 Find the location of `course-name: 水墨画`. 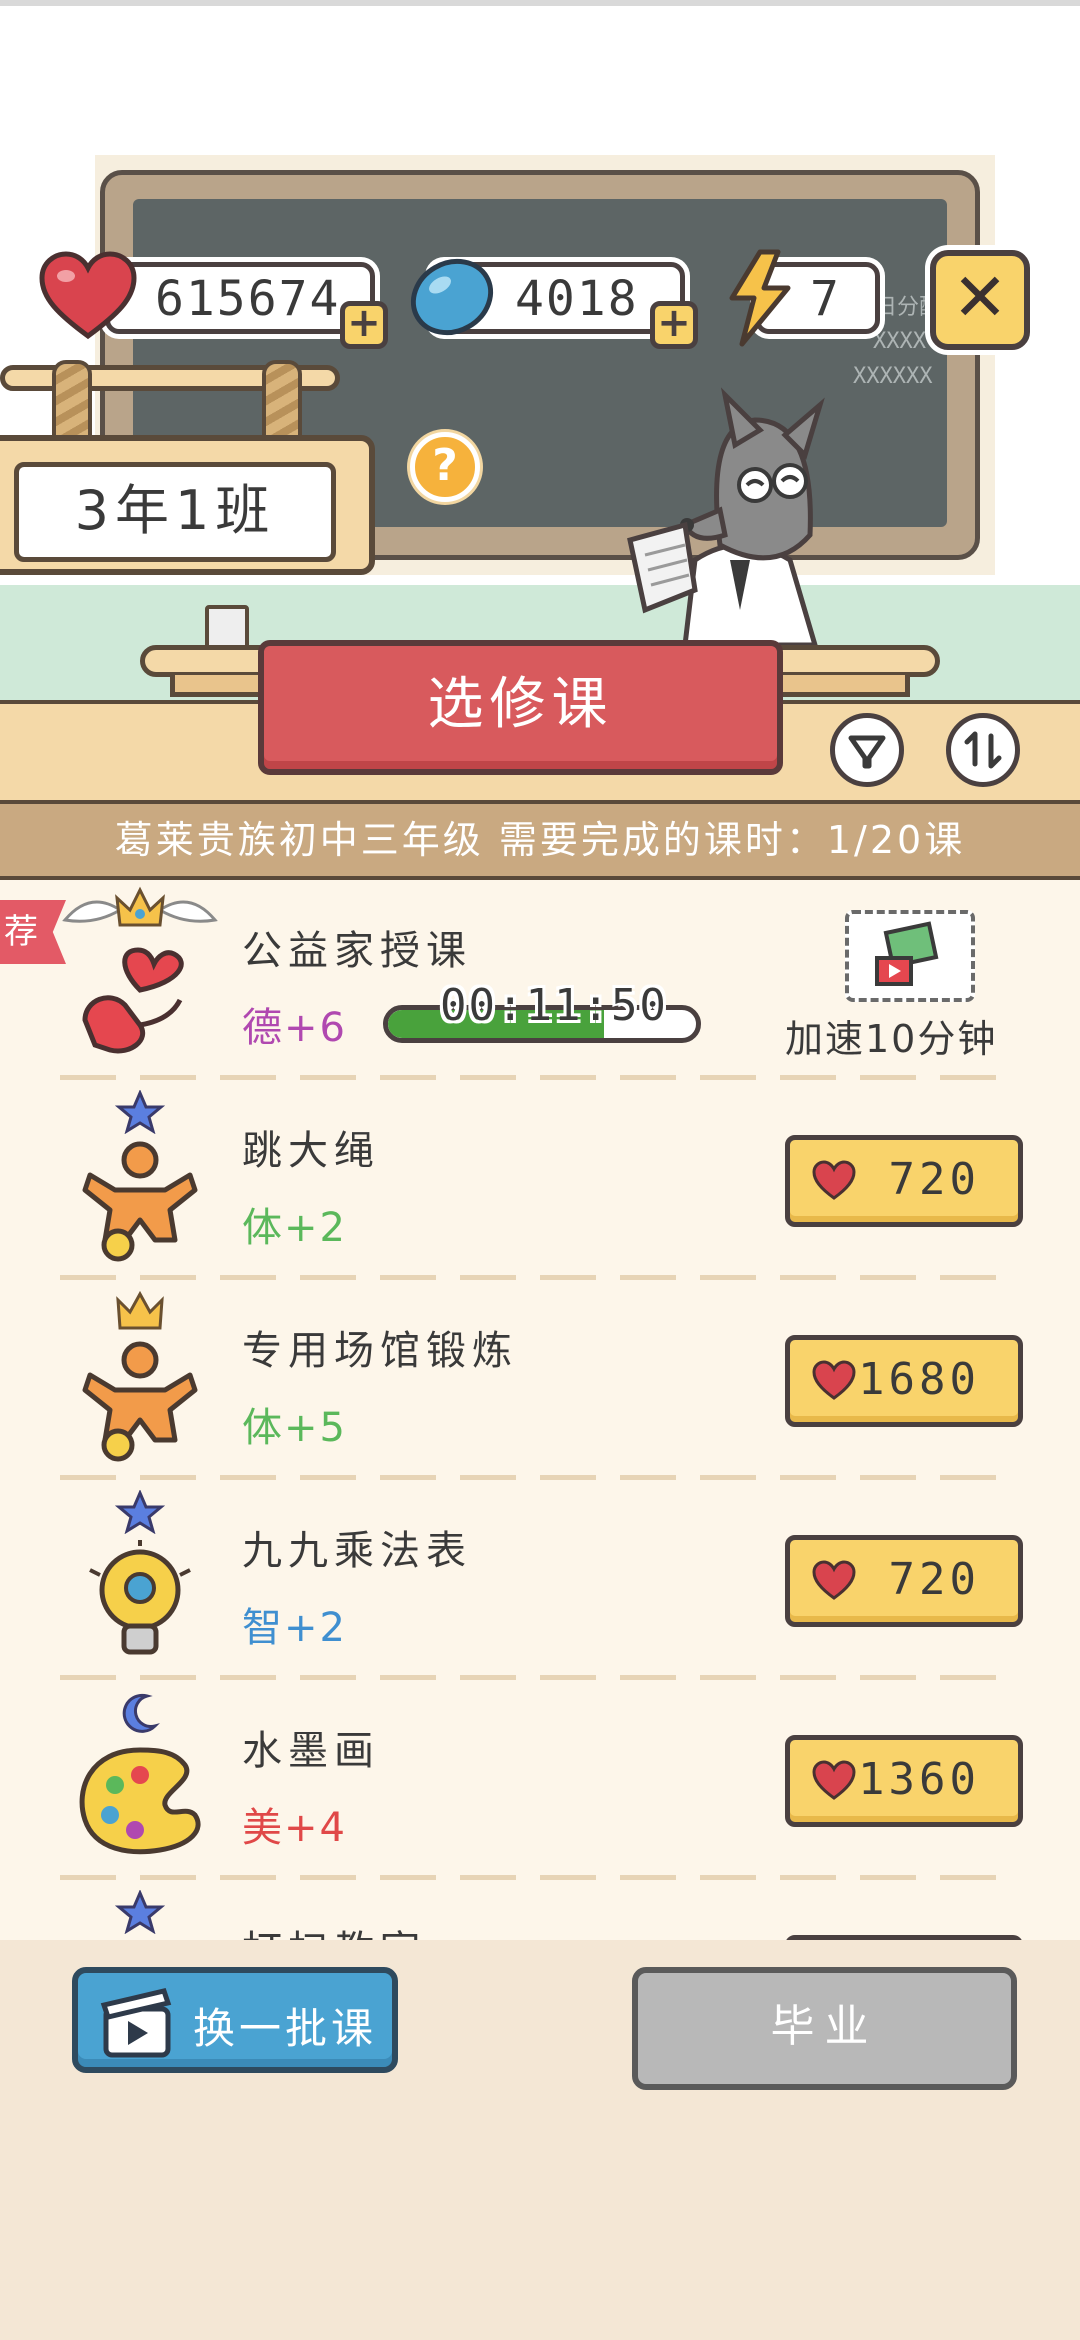

course-name: 水墨画 is located at coordinates (311, 1751).